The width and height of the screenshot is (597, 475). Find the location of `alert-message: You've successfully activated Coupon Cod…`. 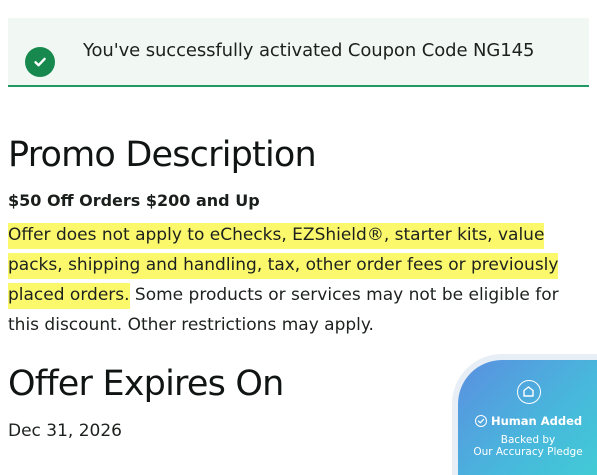

alert-message: You've successfully activated Coupon Cod… is located at coordinates (309, 50).